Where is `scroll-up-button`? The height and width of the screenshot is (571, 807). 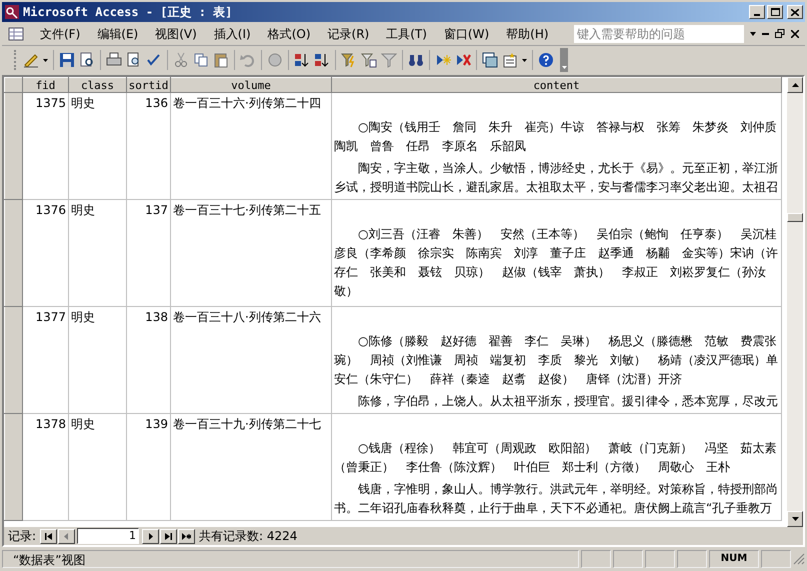
scroll-up-button is located at coordinates (795, 85).